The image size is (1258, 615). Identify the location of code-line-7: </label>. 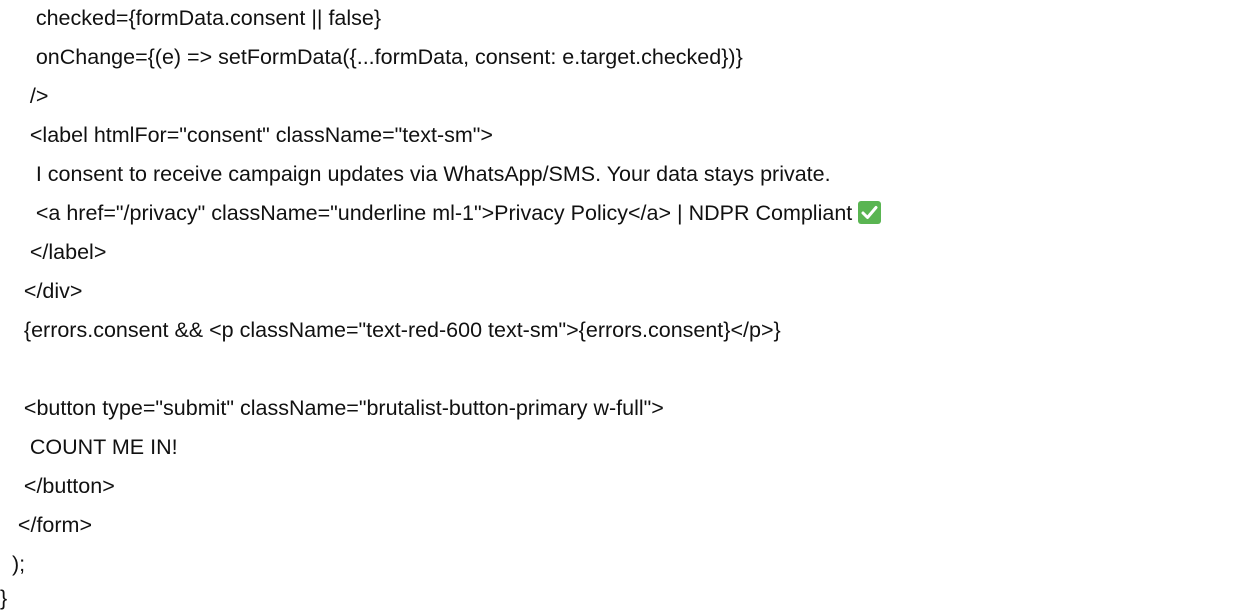
(53, 252).